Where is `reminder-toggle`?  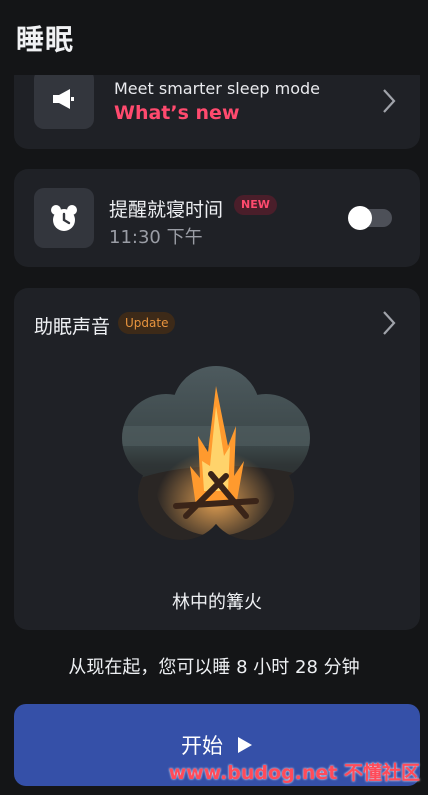 reminder-toggle is located at coordinates (370, 218).